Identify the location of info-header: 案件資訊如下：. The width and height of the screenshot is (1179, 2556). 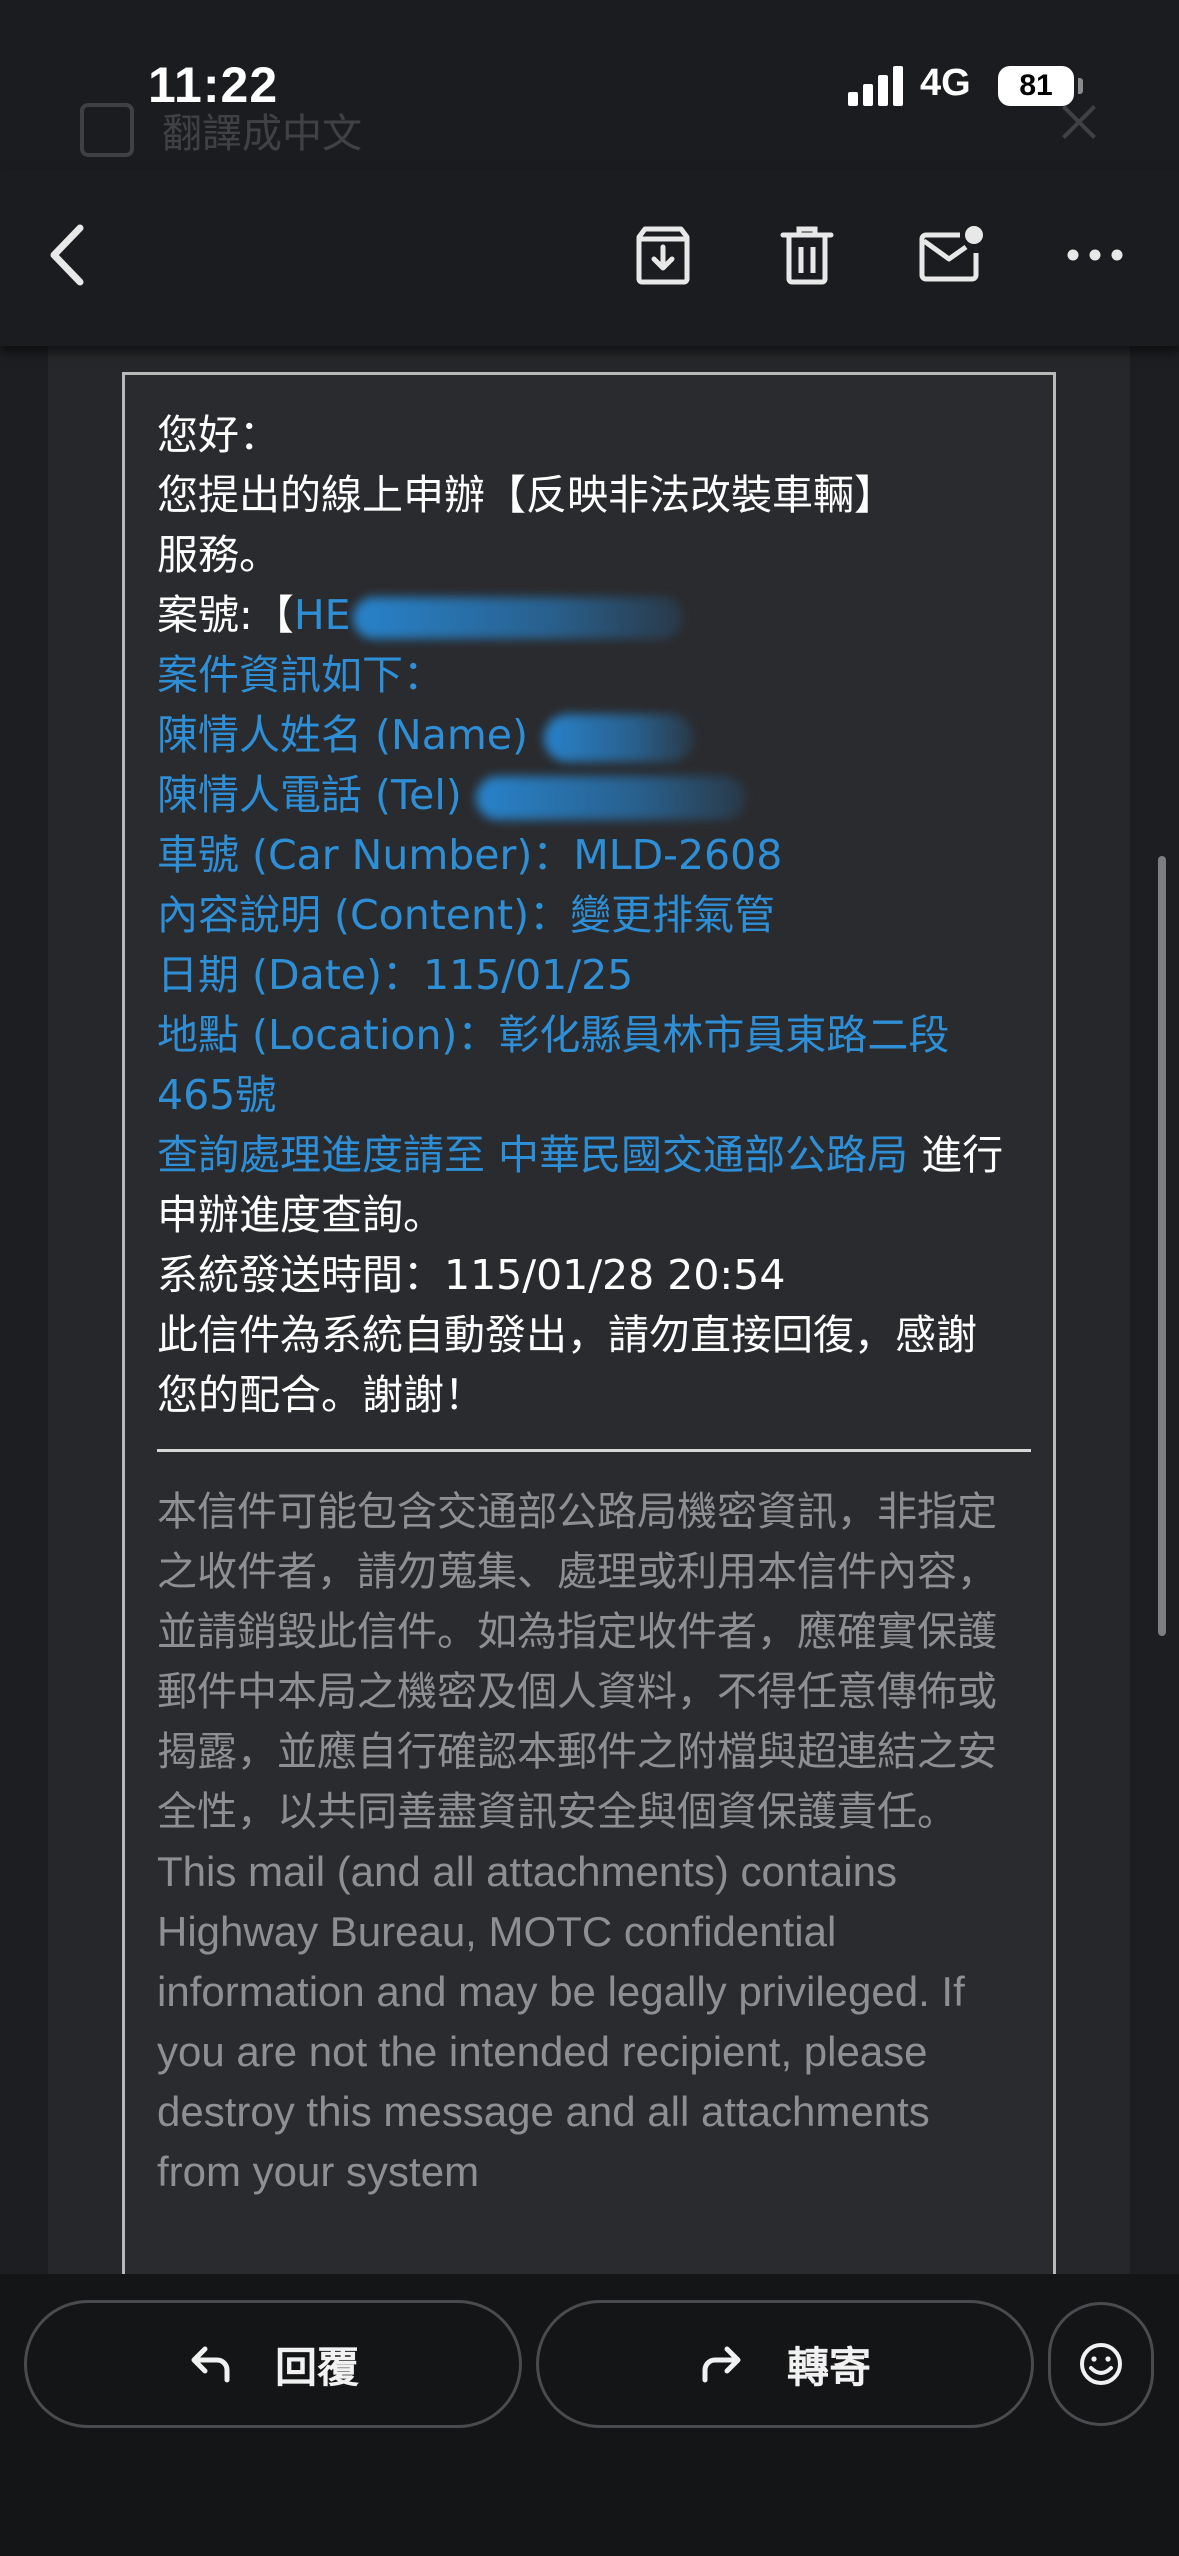
(300, 675).